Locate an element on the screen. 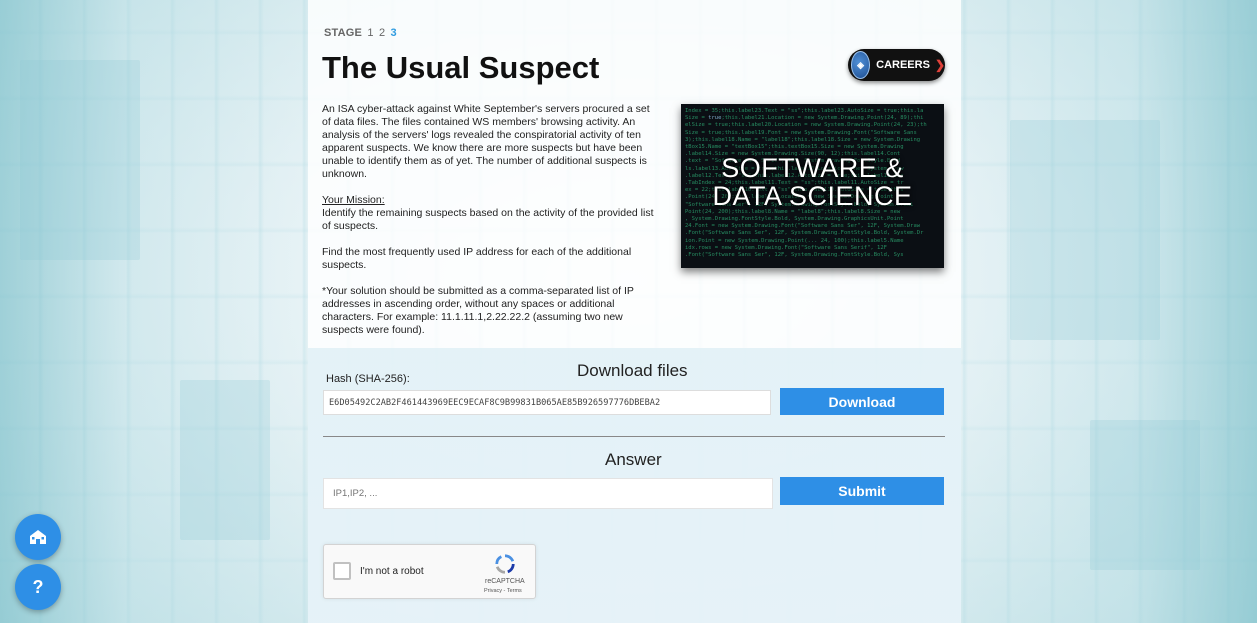 Image resolution: width=1257 pixels, height=623 pixels. banner-title-line-2: DATA SCIENCE is located at coordinates (812, 196).